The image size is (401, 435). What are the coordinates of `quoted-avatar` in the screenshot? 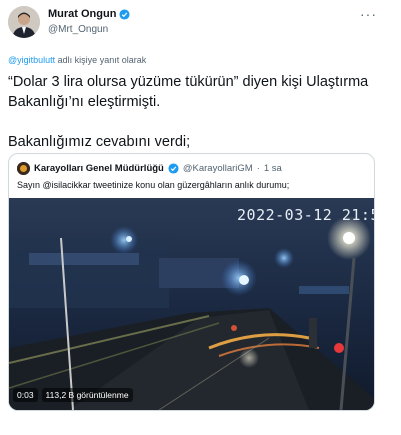 It's located at (23, 168).